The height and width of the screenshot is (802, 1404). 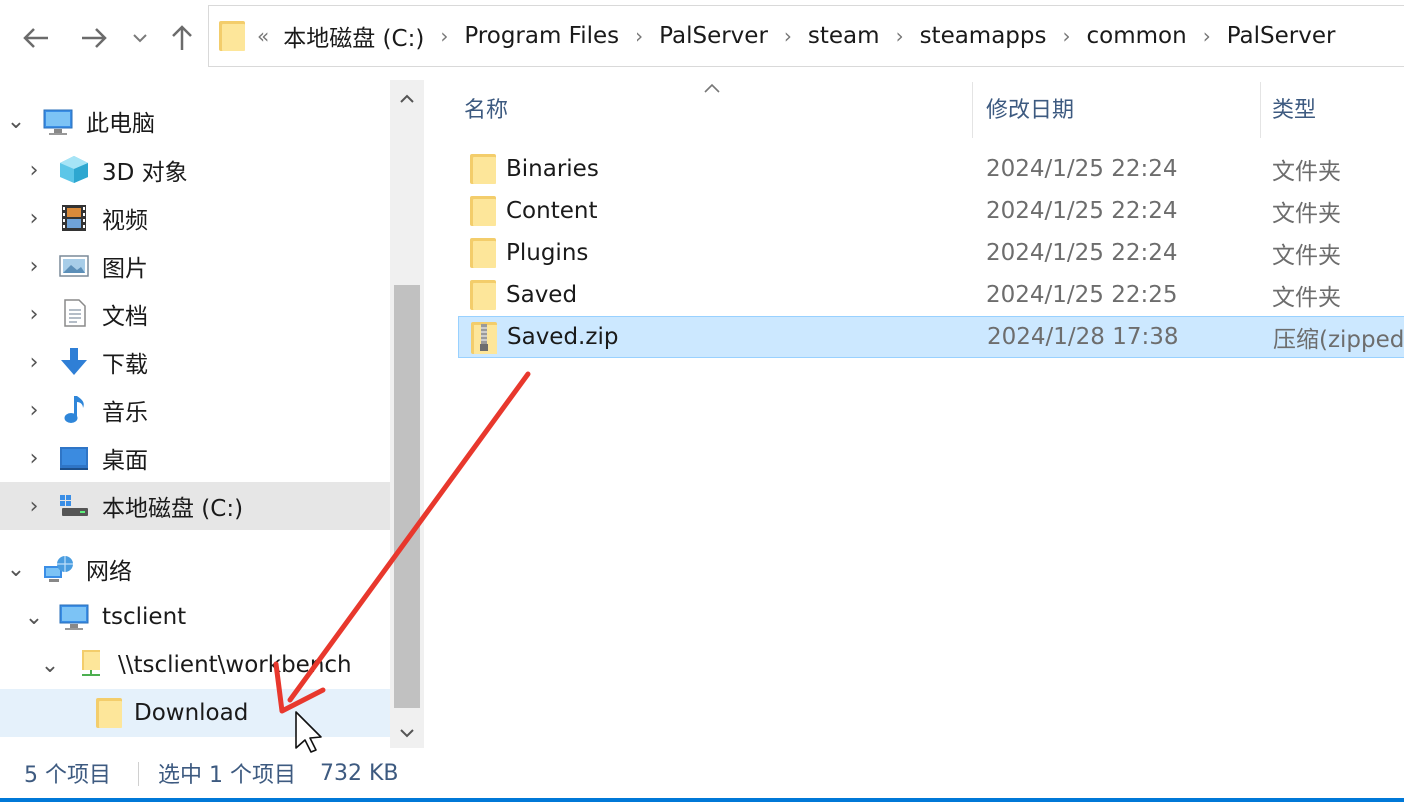 What do you see at coordinates (552, 169) in the screenshot?
I see `file-name: Binaries` at bounding box center [552, 169].